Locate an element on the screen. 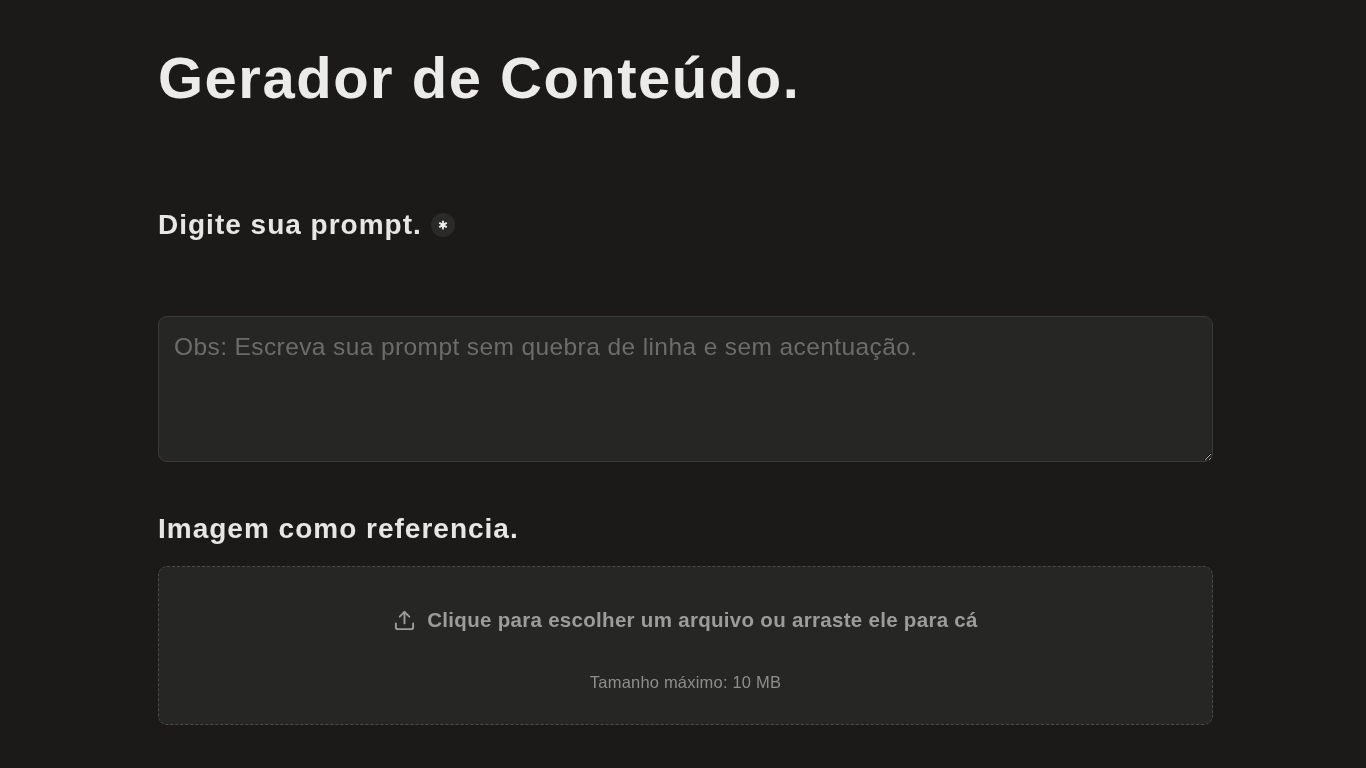 This screenshot has height=768, width=1366. upload-icon is located at coordinates (405, 620).